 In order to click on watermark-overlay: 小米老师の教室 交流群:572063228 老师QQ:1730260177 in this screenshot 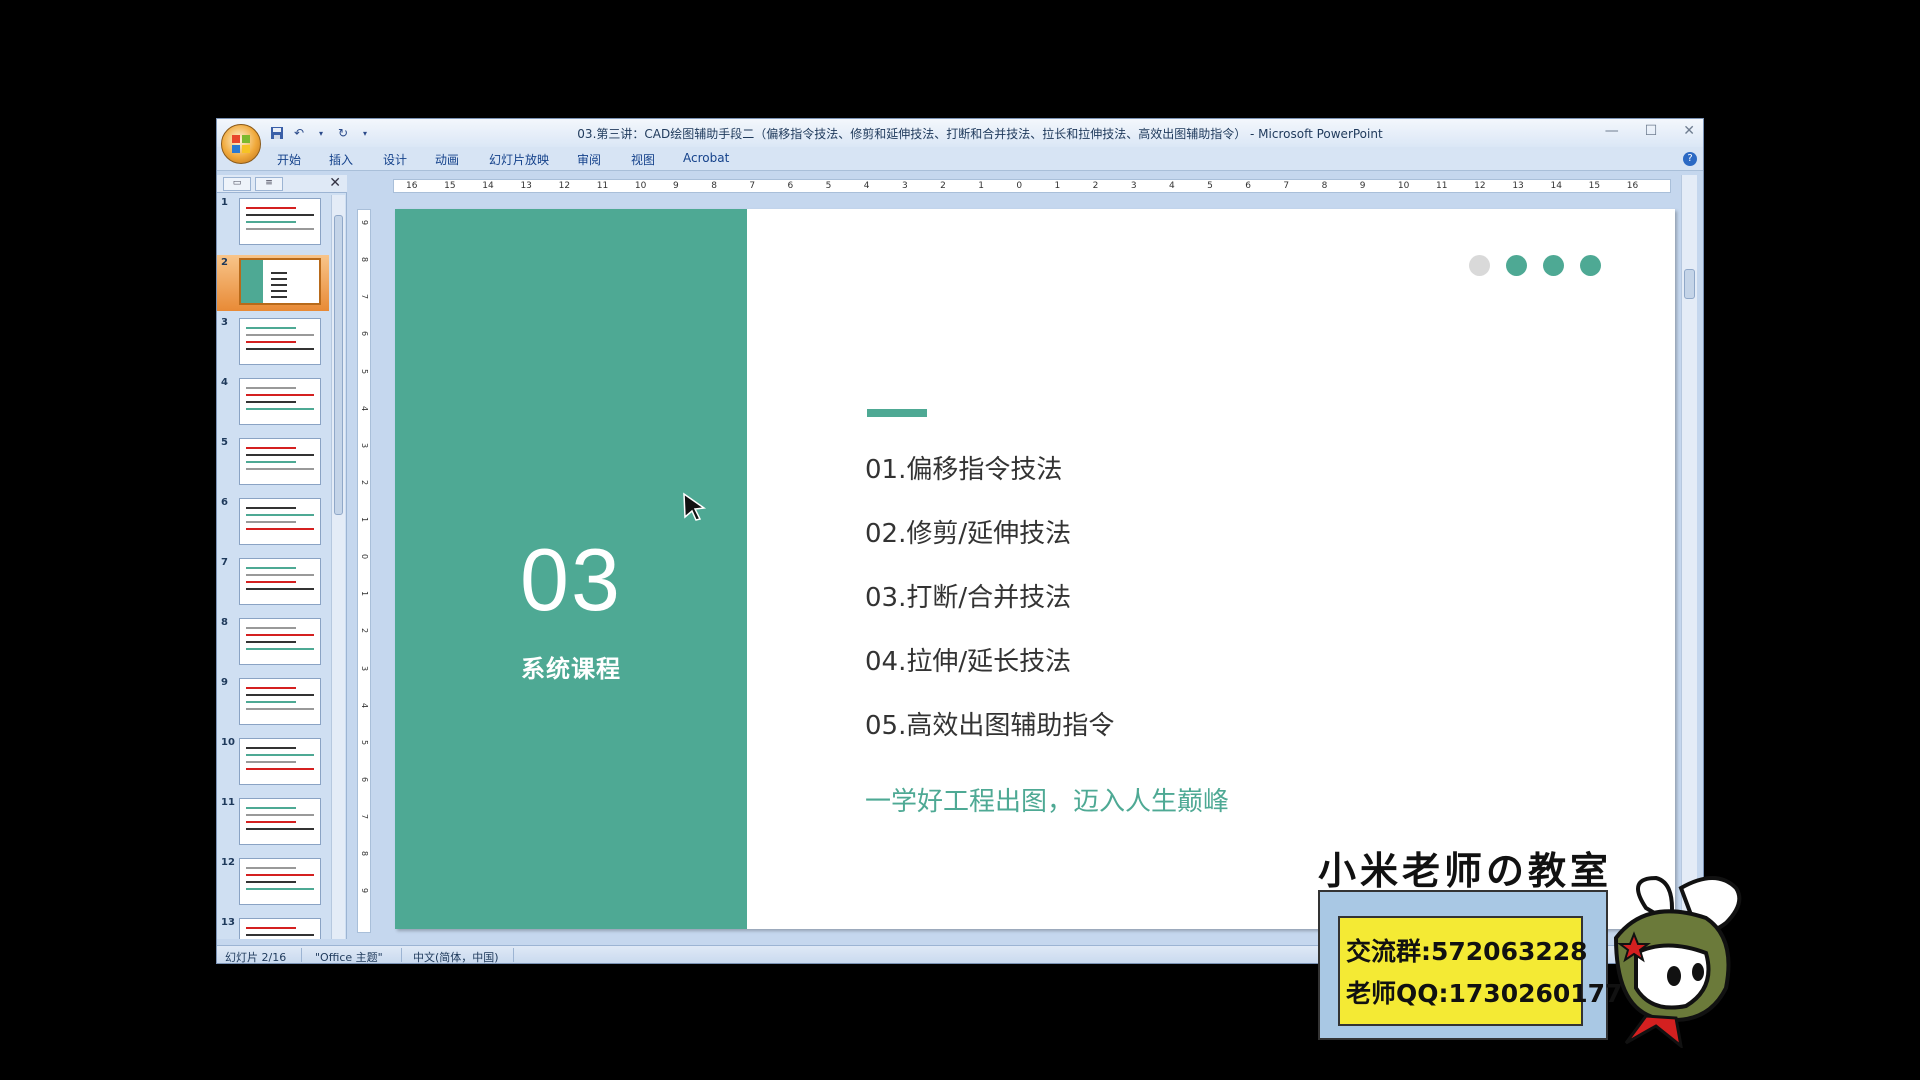, I will do `click(1538, 945)`.